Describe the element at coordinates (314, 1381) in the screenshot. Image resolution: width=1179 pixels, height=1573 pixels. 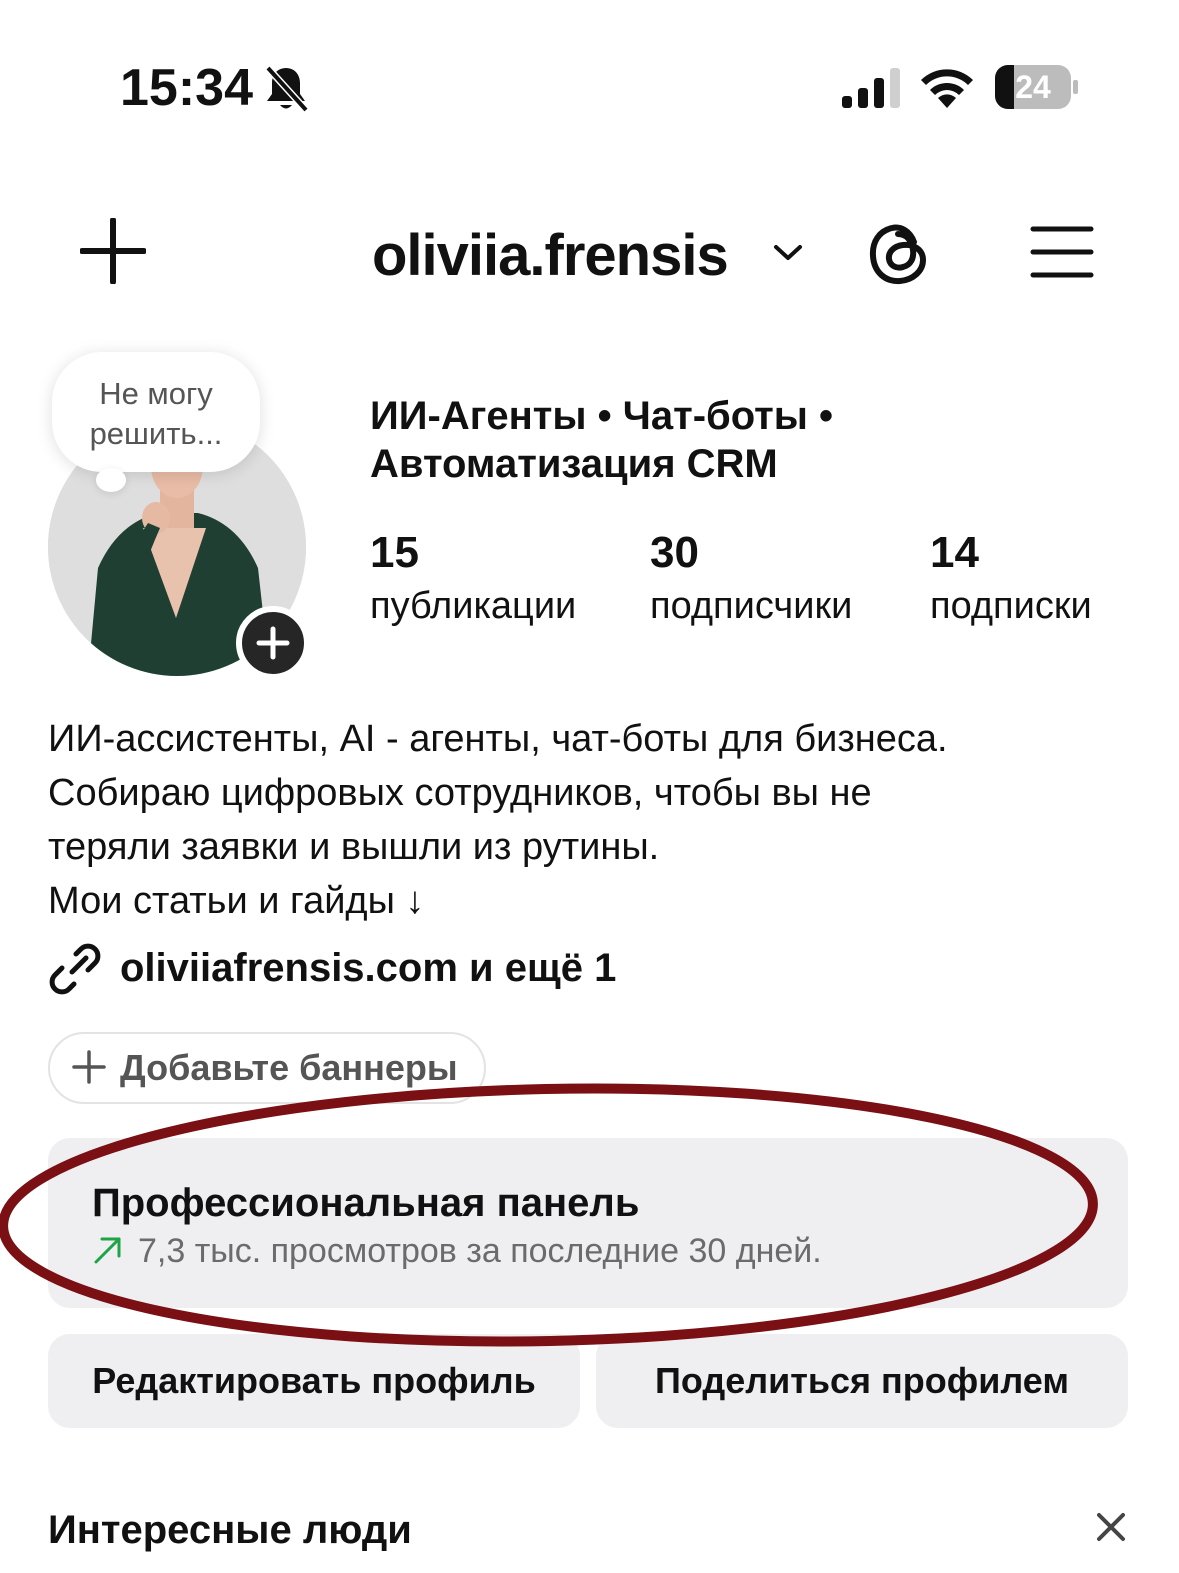
I see `edit-profile-button: Редактировать профиль` at that location.